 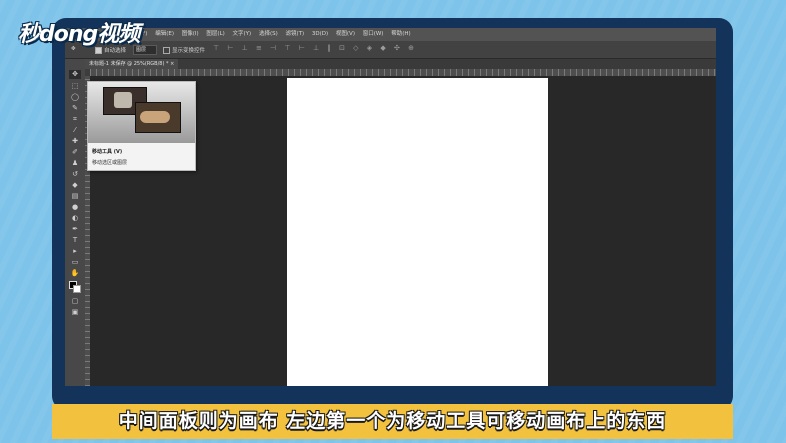 I want to click on document-tab: 未标题-1 未保存 @ 25%(RGB/8) * ×, so click(x=132, y=64).